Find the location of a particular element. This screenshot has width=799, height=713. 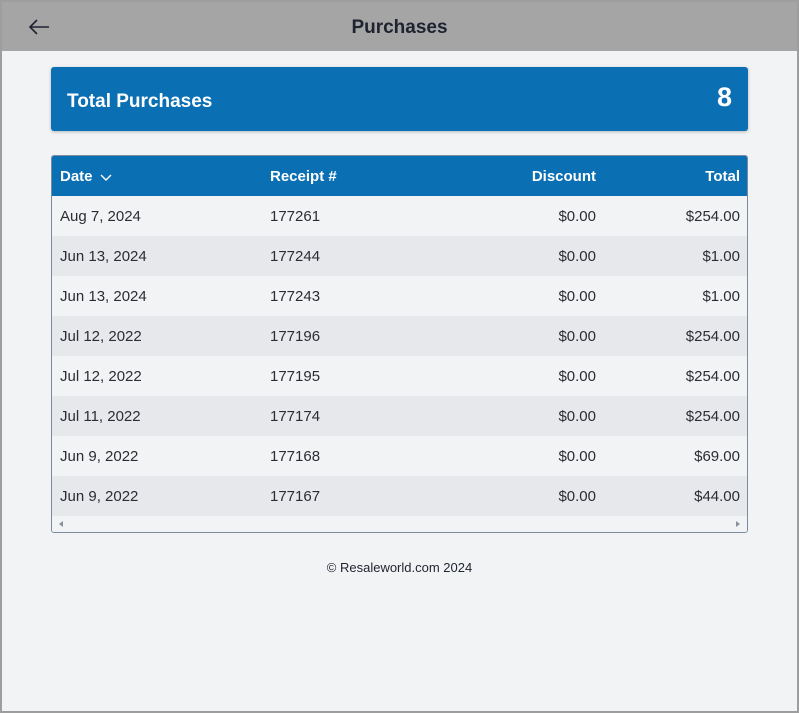

receipt-cell: 177195 is located at coordinates (295, 376).